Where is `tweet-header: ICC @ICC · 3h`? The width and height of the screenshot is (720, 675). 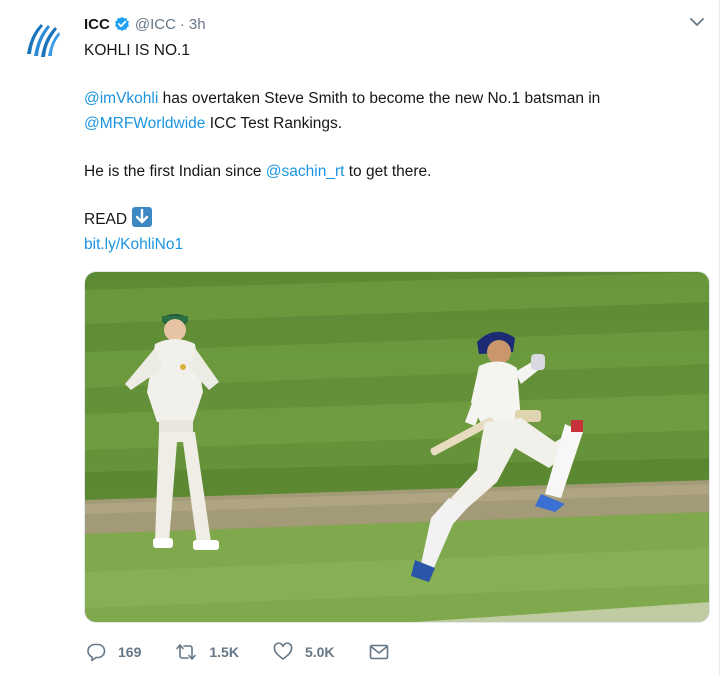 tweet-header: ICC @ICC · 3h is located at coordinates (393, 24).